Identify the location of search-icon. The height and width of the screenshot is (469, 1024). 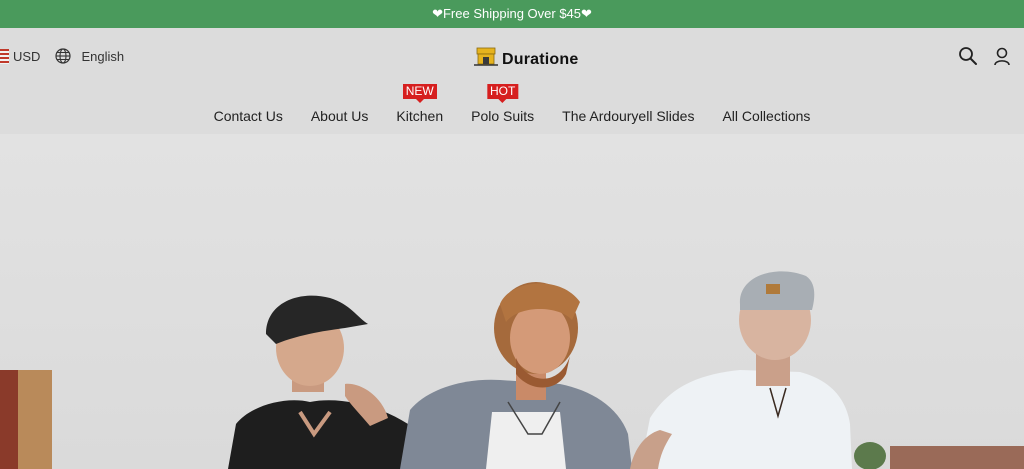
(968, 56).